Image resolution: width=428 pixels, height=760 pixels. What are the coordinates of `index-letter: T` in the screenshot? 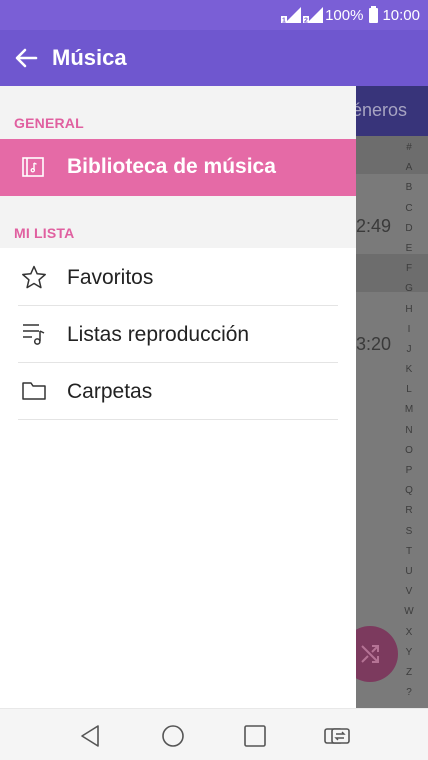 It's located at (409, 551).